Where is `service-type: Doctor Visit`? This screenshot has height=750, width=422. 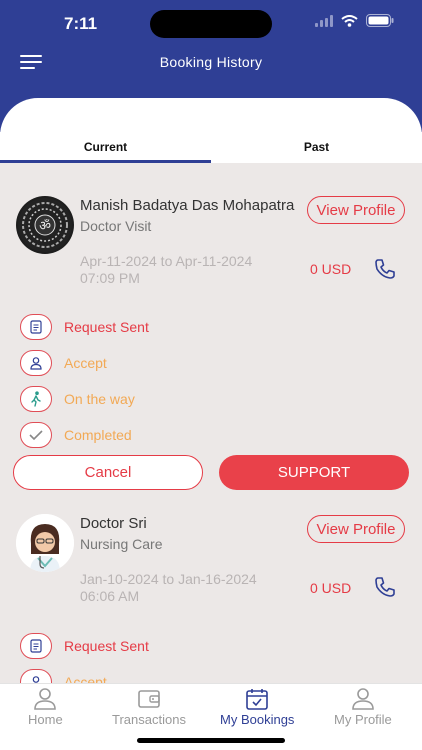
service-type: Doctor Visit is located at coordinates (116, 226).